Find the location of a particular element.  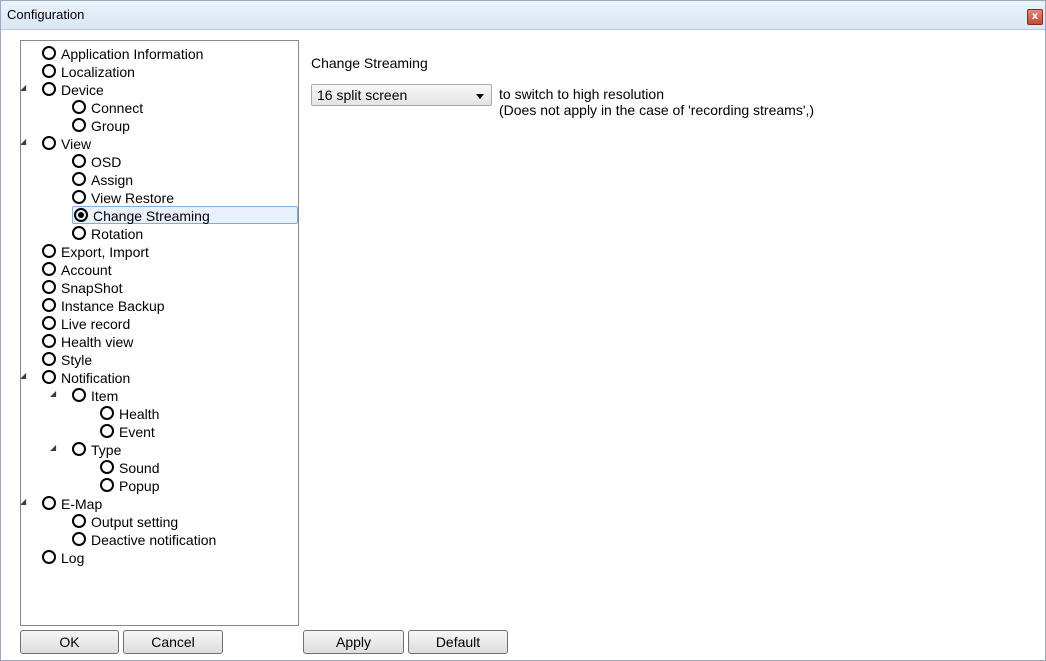

tree-item: Output setting is located at coordinates (125, 522).